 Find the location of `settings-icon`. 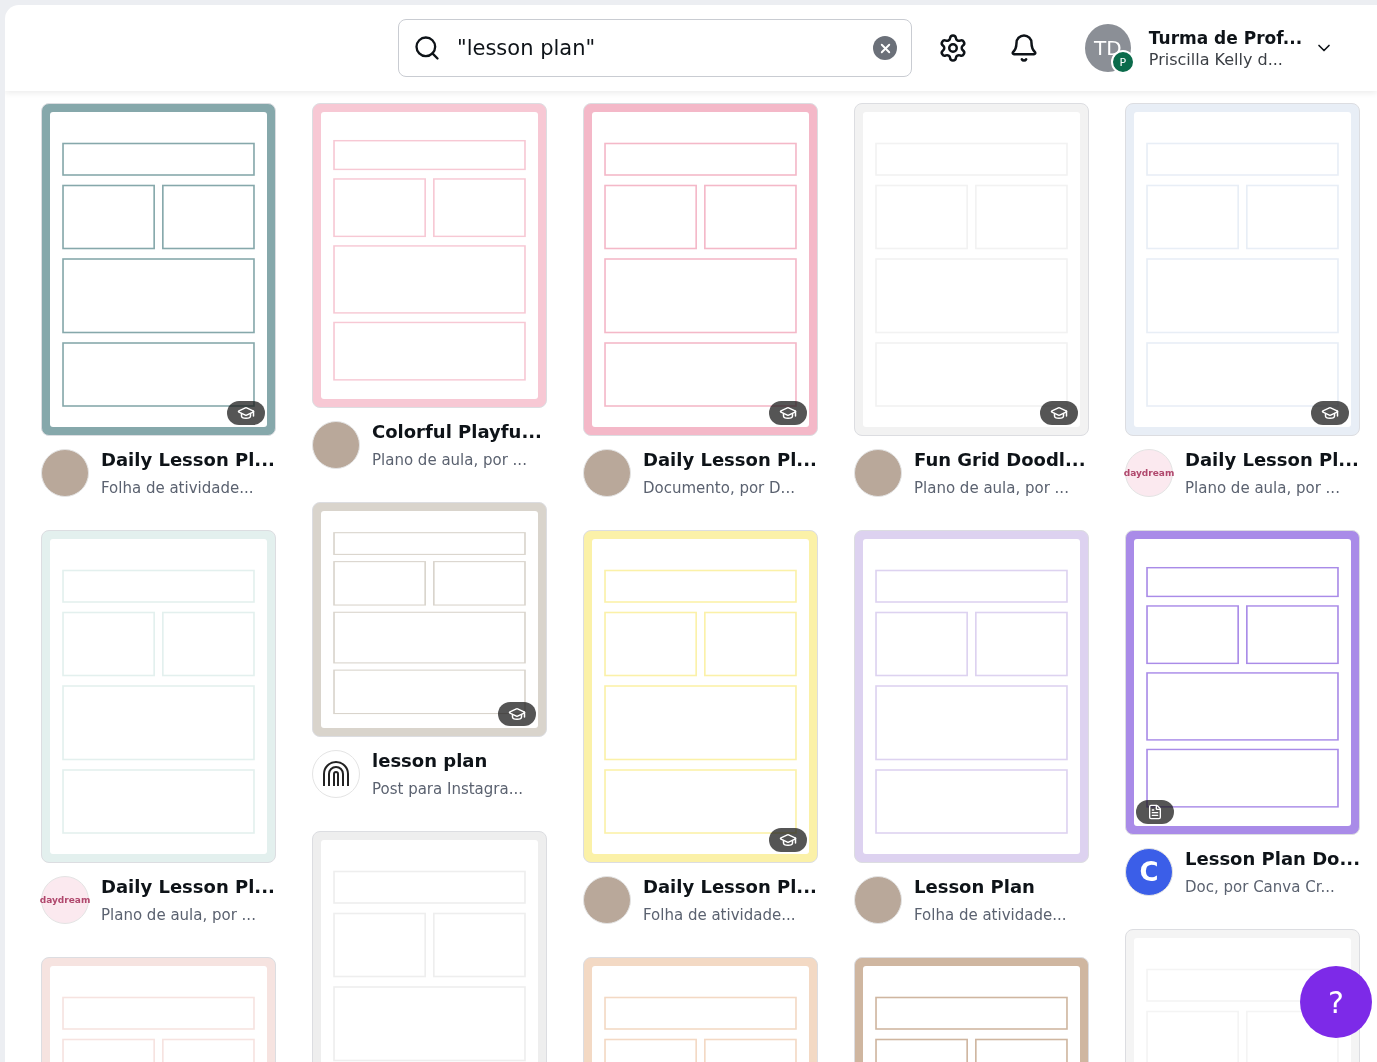

settings-icon is located at coordinates (953, 48).